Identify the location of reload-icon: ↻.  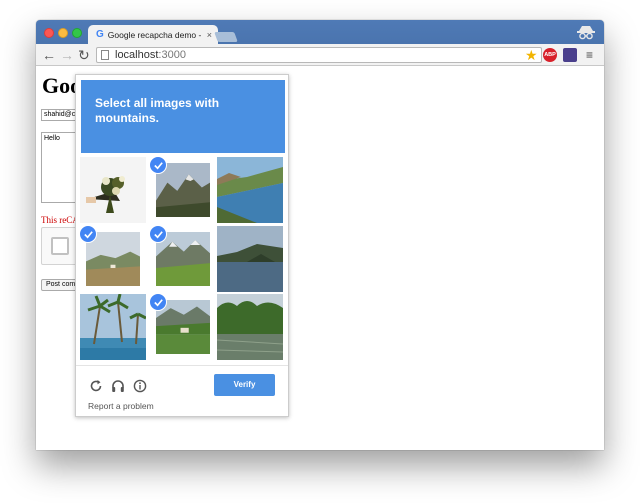
(84, 55).